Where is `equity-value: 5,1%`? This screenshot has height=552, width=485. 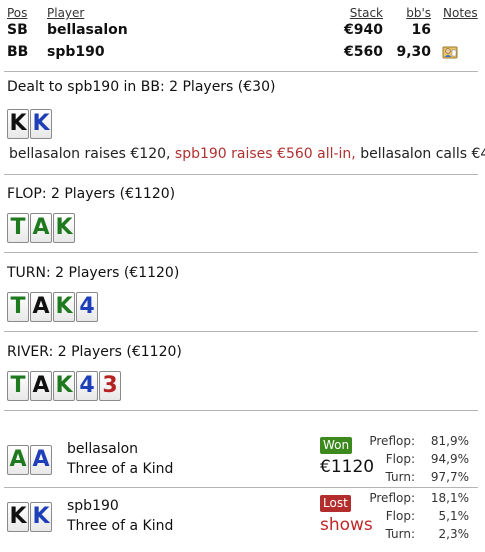 equity-value: 5,1% is located at coordinates (454, 516).